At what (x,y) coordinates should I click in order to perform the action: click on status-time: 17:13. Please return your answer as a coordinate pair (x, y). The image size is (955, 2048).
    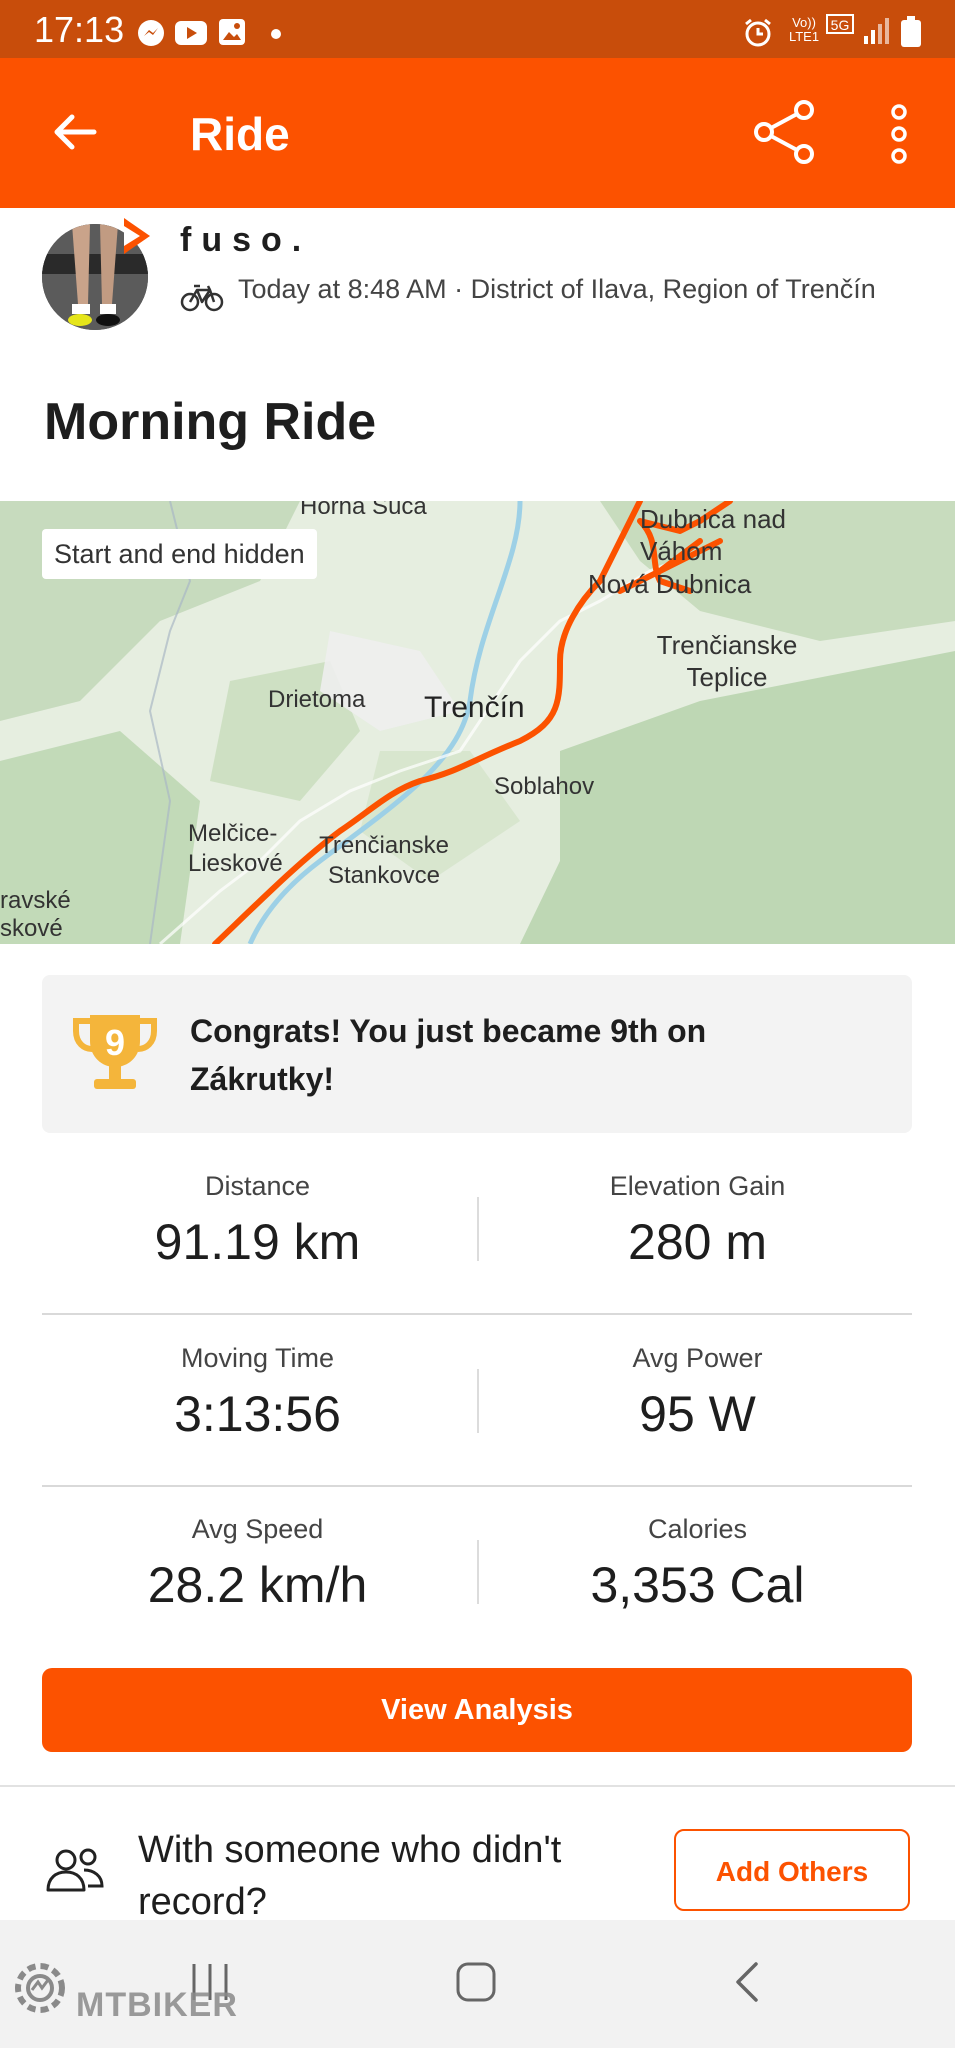
    Looking at the image, I should click on (79, 29).